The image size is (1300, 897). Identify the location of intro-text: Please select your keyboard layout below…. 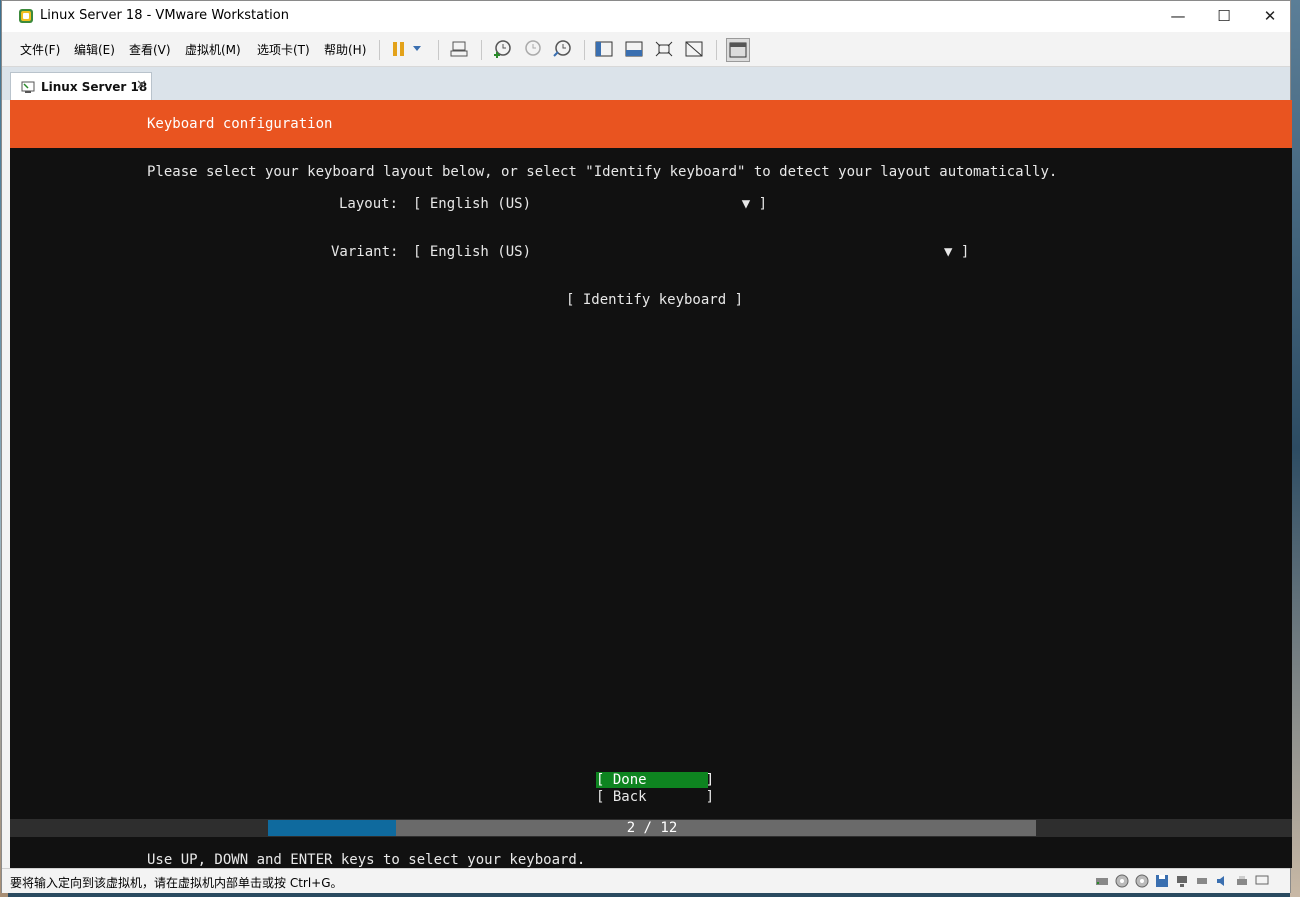
(602, 172).